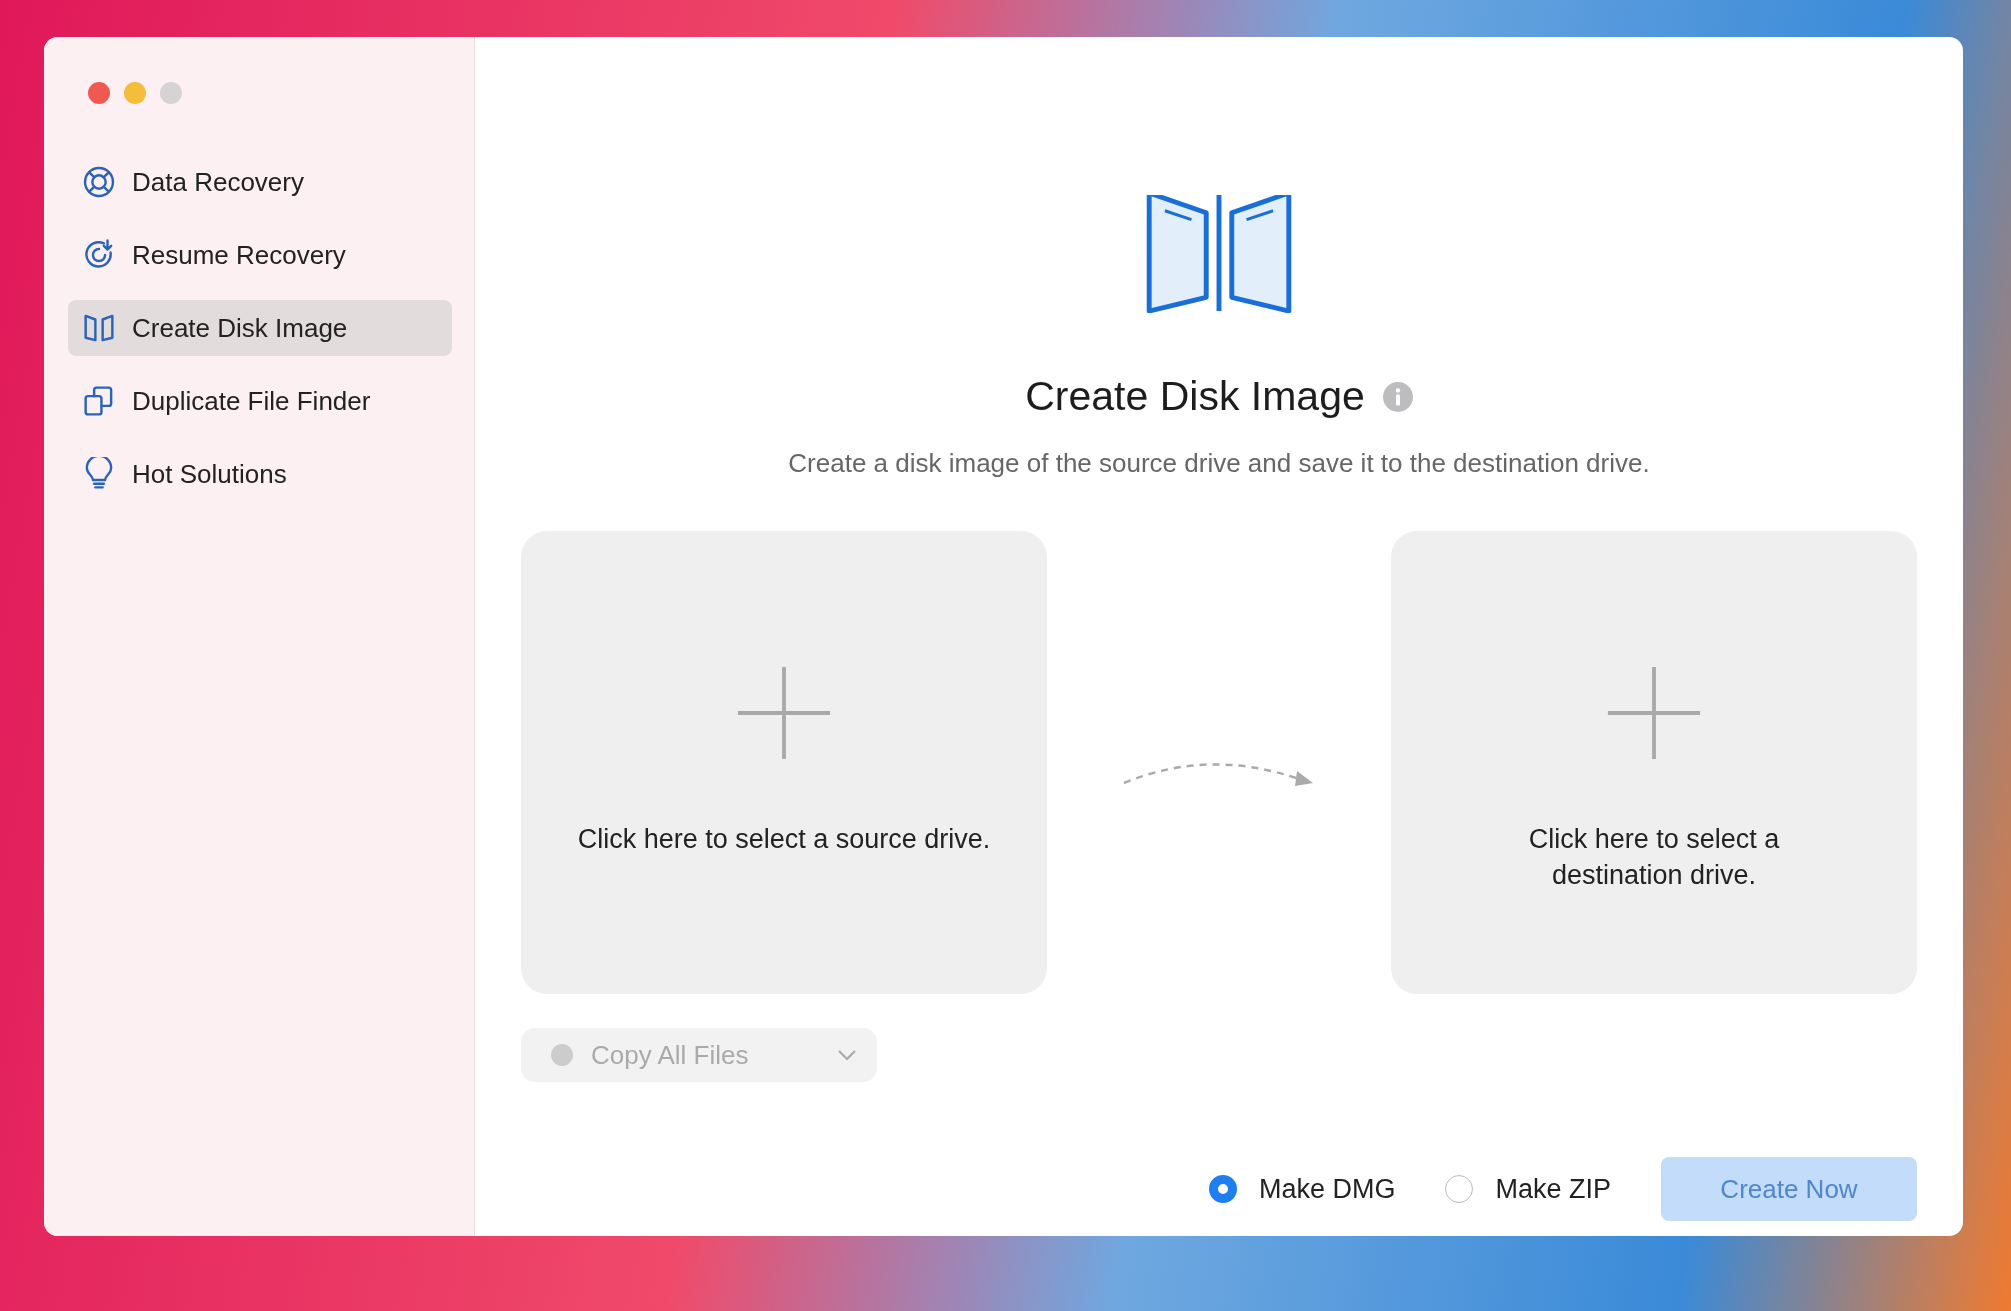 The height and width of the screenshot is (1311, 2011). Describe the element at coordinates (847, 1055) in the screenshot. I see `chevron-down-icon` at that location.